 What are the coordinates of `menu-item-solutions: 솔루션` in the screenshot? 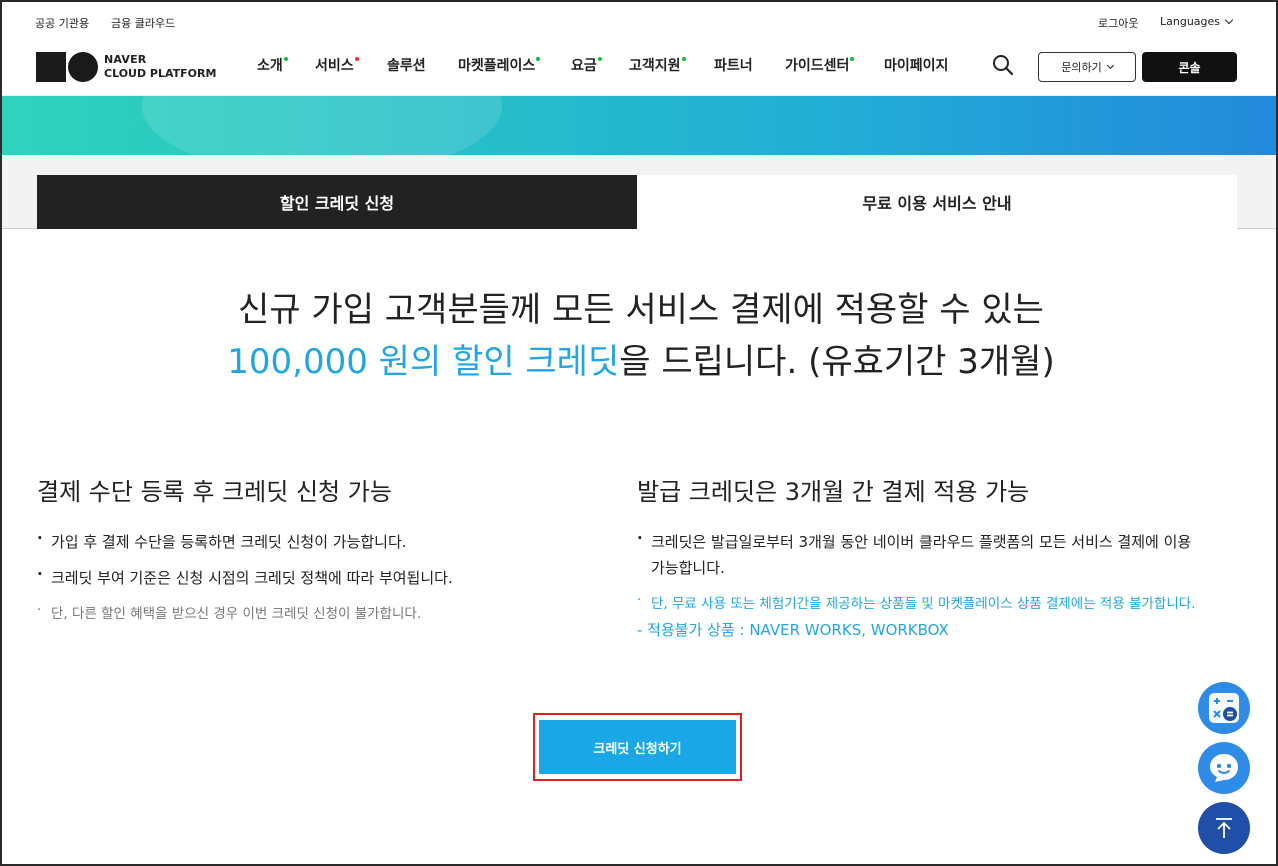 It's located at (406, 65).